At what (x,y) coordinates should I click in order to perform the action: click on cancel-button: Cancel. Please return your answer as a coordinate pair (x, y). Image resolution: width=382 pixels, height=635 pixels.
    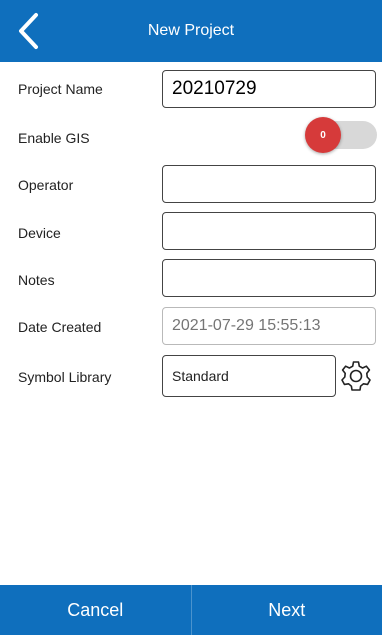
    Looking at the image, I should click on (95, 610).